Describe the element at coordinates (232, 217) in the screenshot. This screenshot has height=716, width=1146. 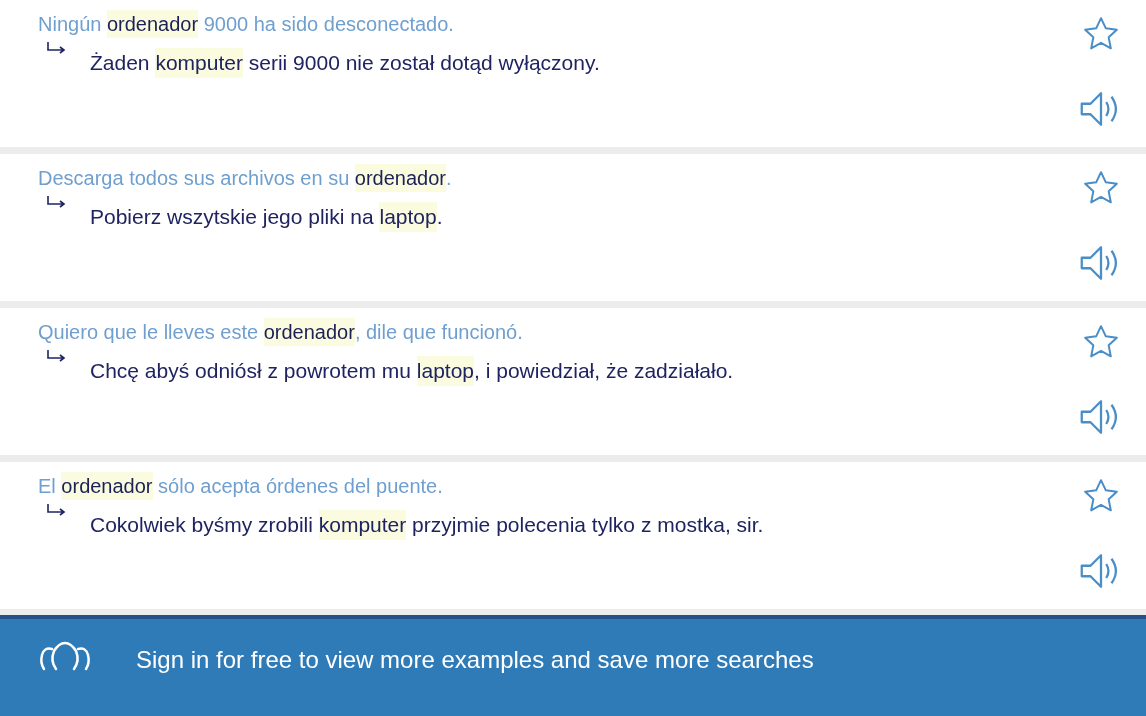
I see `sentence-text: Pobierz wszytskie jego pliki na` at that location.